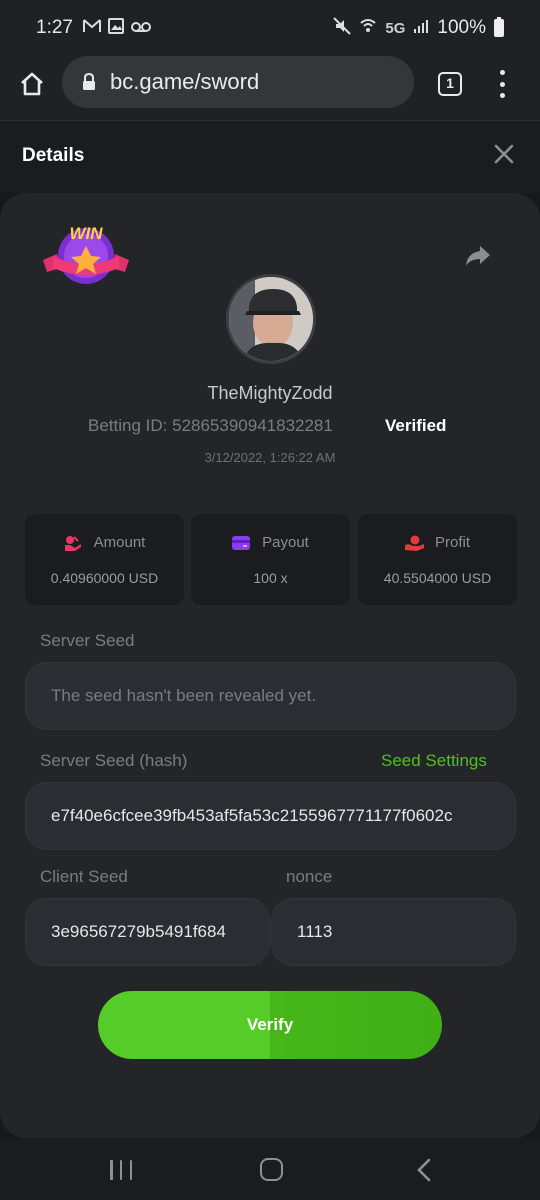 The width and height of the screenshot is (540, 1200). Describe the element at coordinates (84, 876) in the screenshot. I see `client-seed-label: Client Seed` at that location.